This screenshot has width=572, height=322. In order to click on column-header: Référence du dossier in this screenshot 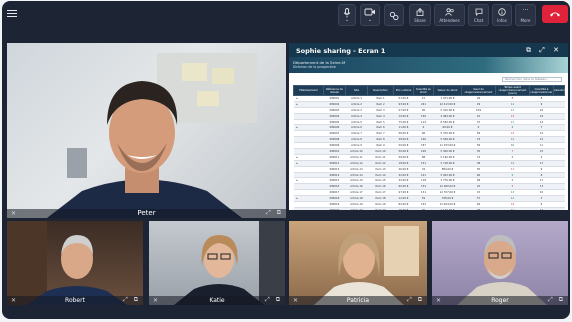, I will do `click(334, 90)`.